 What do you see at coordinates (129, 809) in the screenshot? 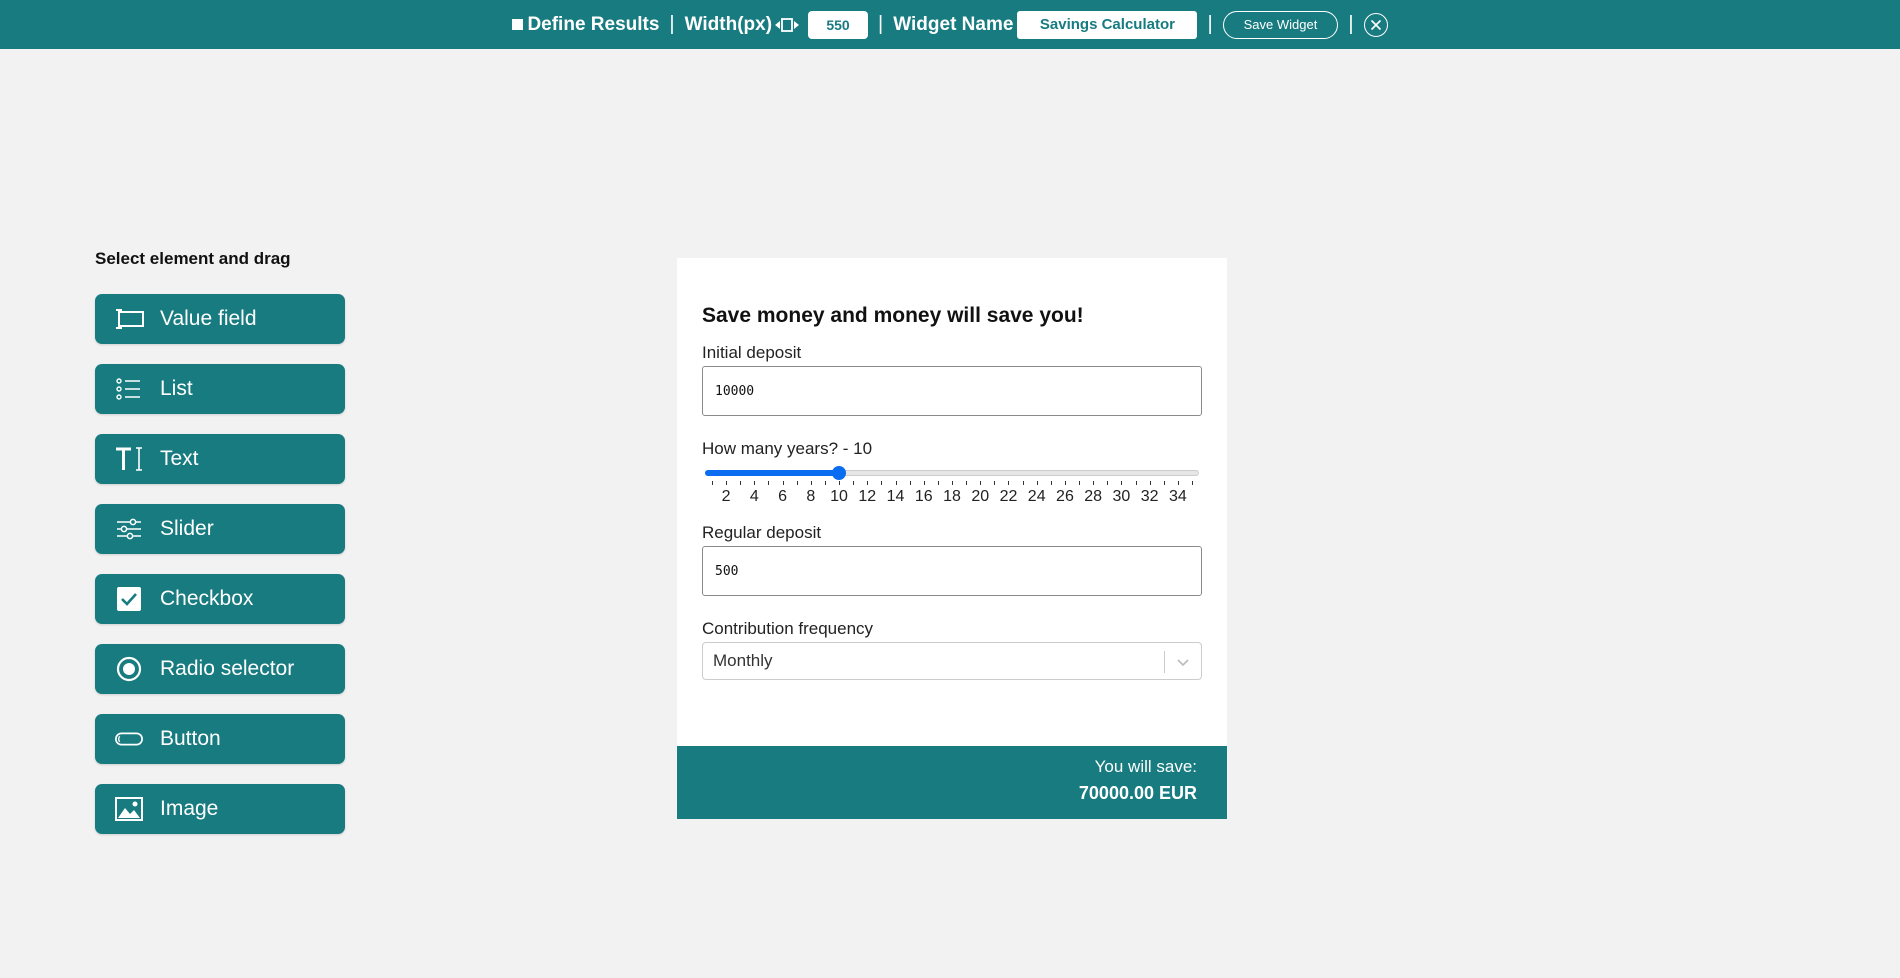
I see `image-icon` at bounding box center [129, 809].